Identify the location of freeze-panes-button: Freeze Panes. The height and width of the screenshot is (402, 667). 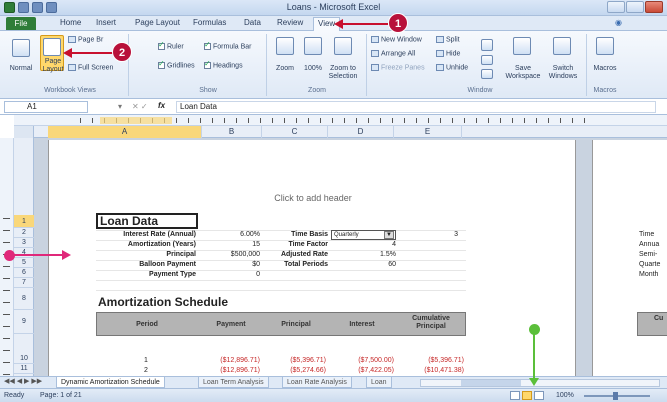
(398, 67).